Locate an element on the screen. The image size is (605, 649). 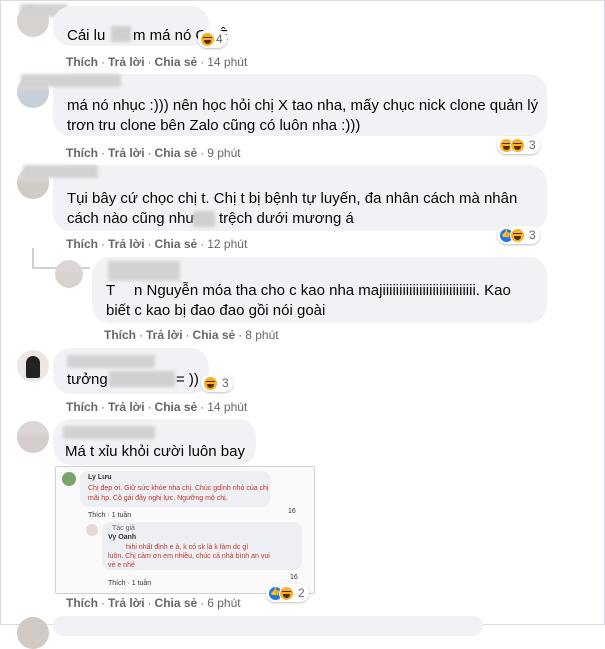
mini-tag: Tác giả is located at coordinates (123, 528).